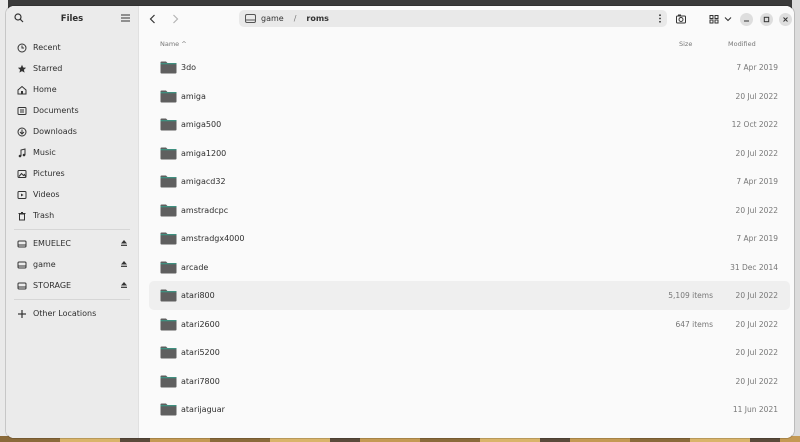 This screenshot has height=442, width=800. Describe the element at coordinates (469, 210) in the screenshot. I see `table-row: amstradcpc 20 Jul 2022` at that location.